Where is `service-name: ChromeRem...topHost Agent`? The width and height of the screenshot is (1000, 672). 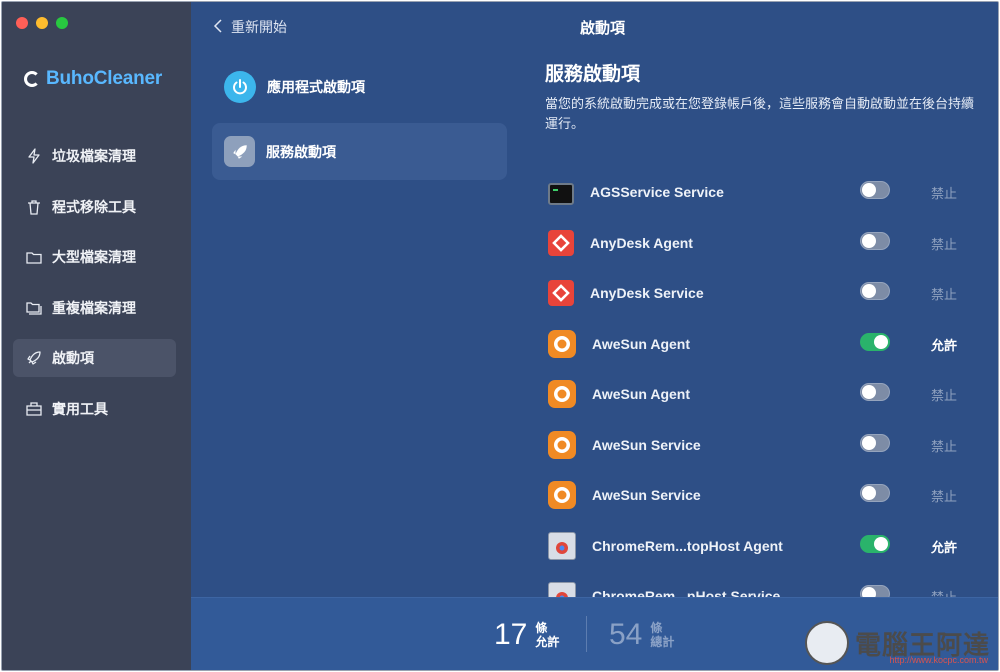
service-name: ChromeRem...topHost Agent is located at coordinates (687, 545).